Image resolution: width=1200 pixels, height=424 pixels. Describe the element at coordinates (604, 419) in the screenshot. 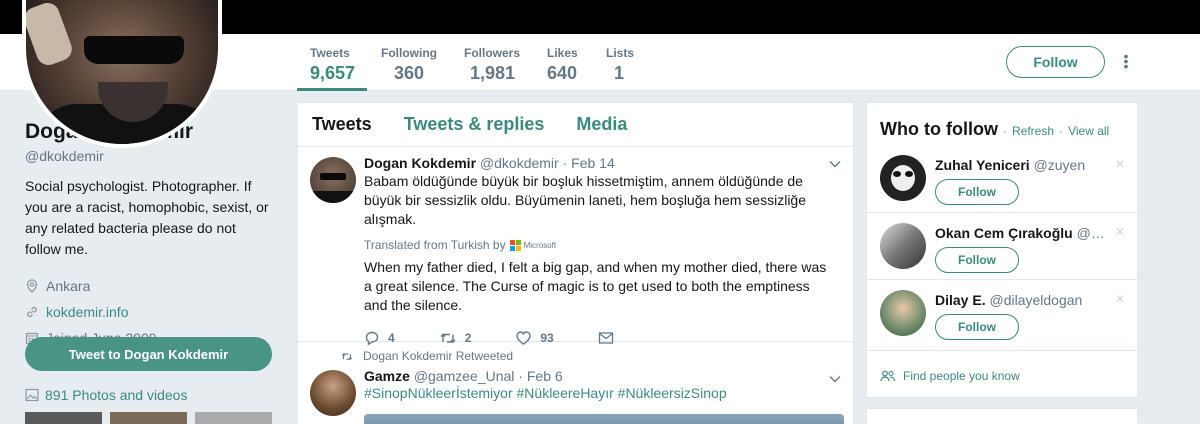

I see `tweet-media` at that location.